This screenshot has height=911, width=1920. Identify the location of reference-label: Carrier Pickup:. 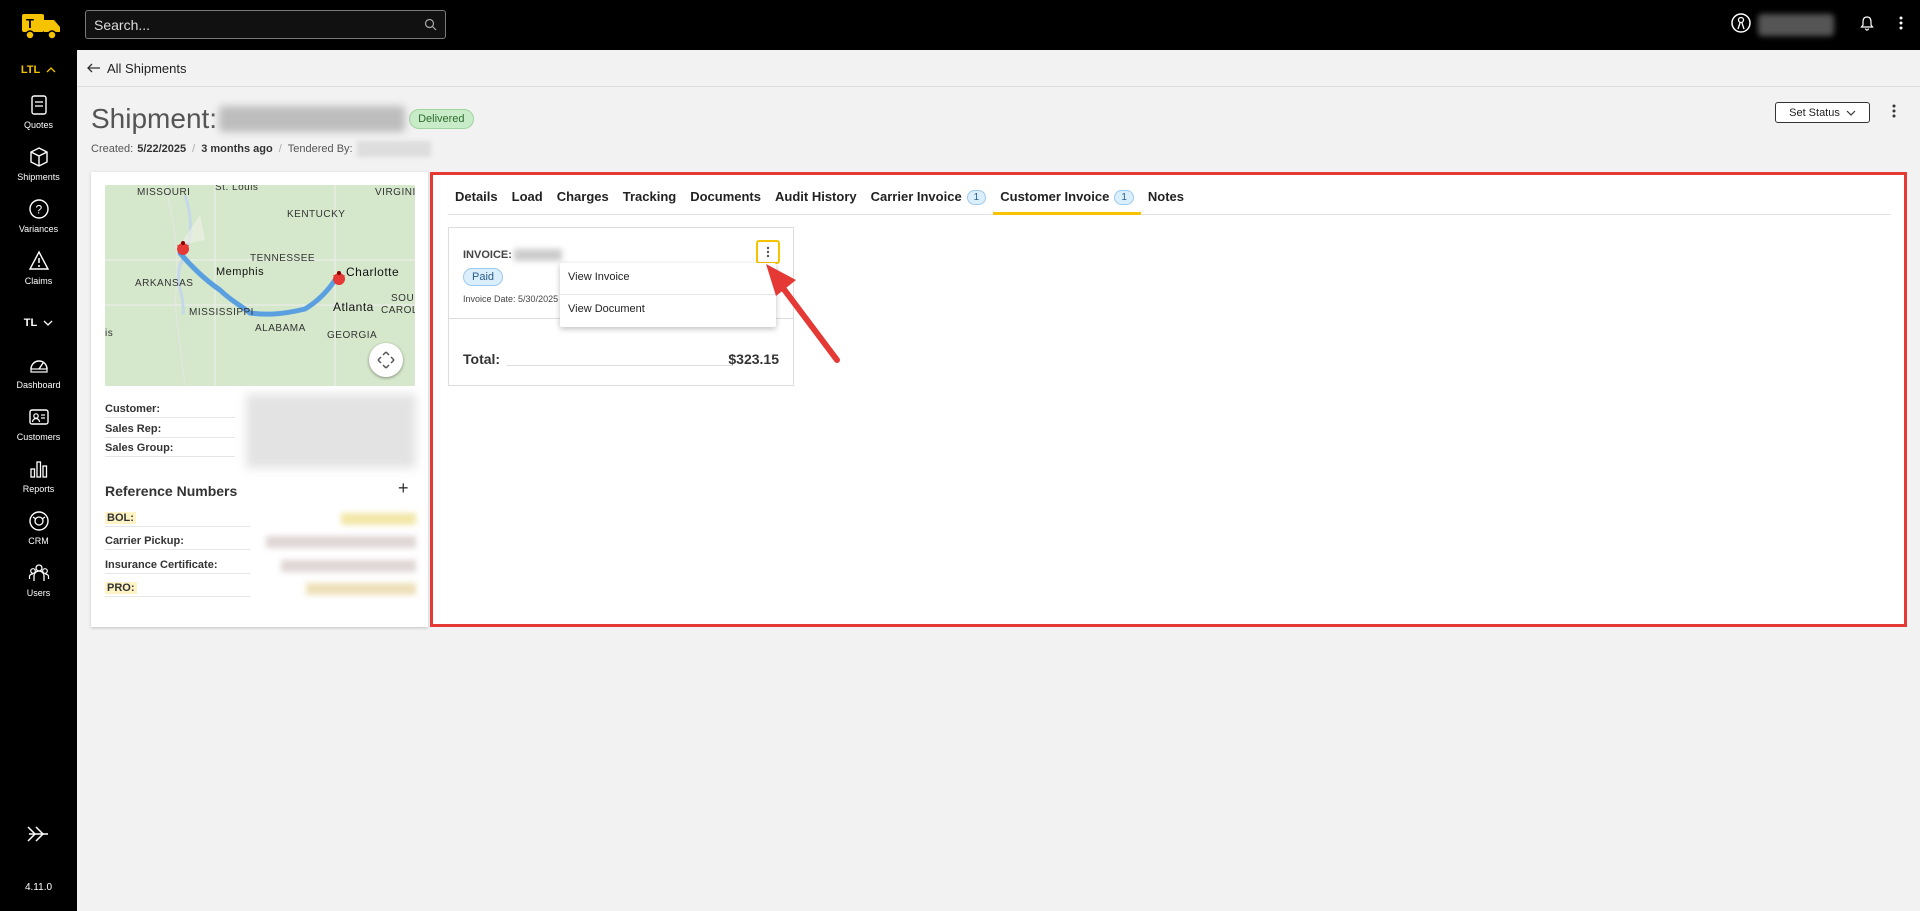
(144, 541).